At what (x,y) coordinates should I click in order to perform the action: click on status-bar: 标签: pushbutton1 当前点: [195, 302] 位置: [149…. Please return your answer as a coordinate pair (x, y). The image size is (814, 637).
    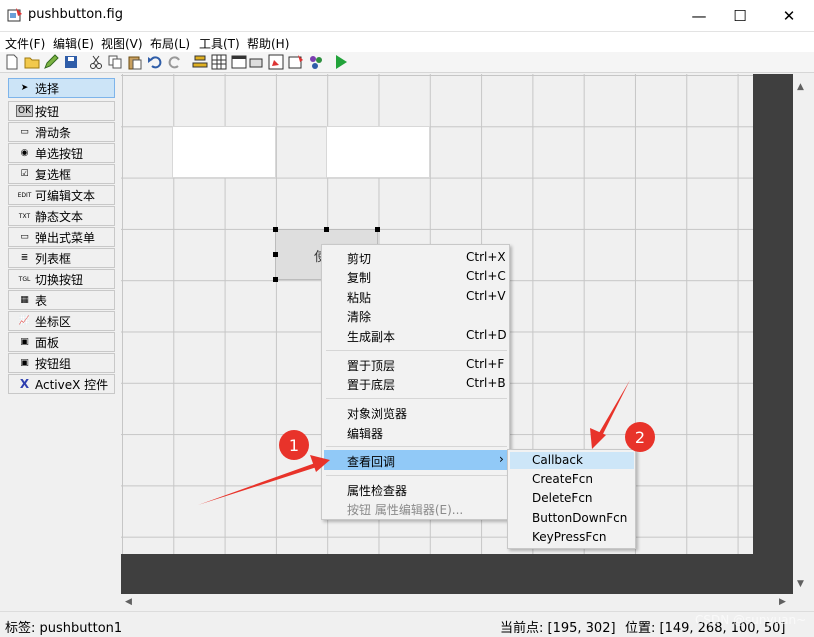
    Looking at the image, I should click on (407, 624).